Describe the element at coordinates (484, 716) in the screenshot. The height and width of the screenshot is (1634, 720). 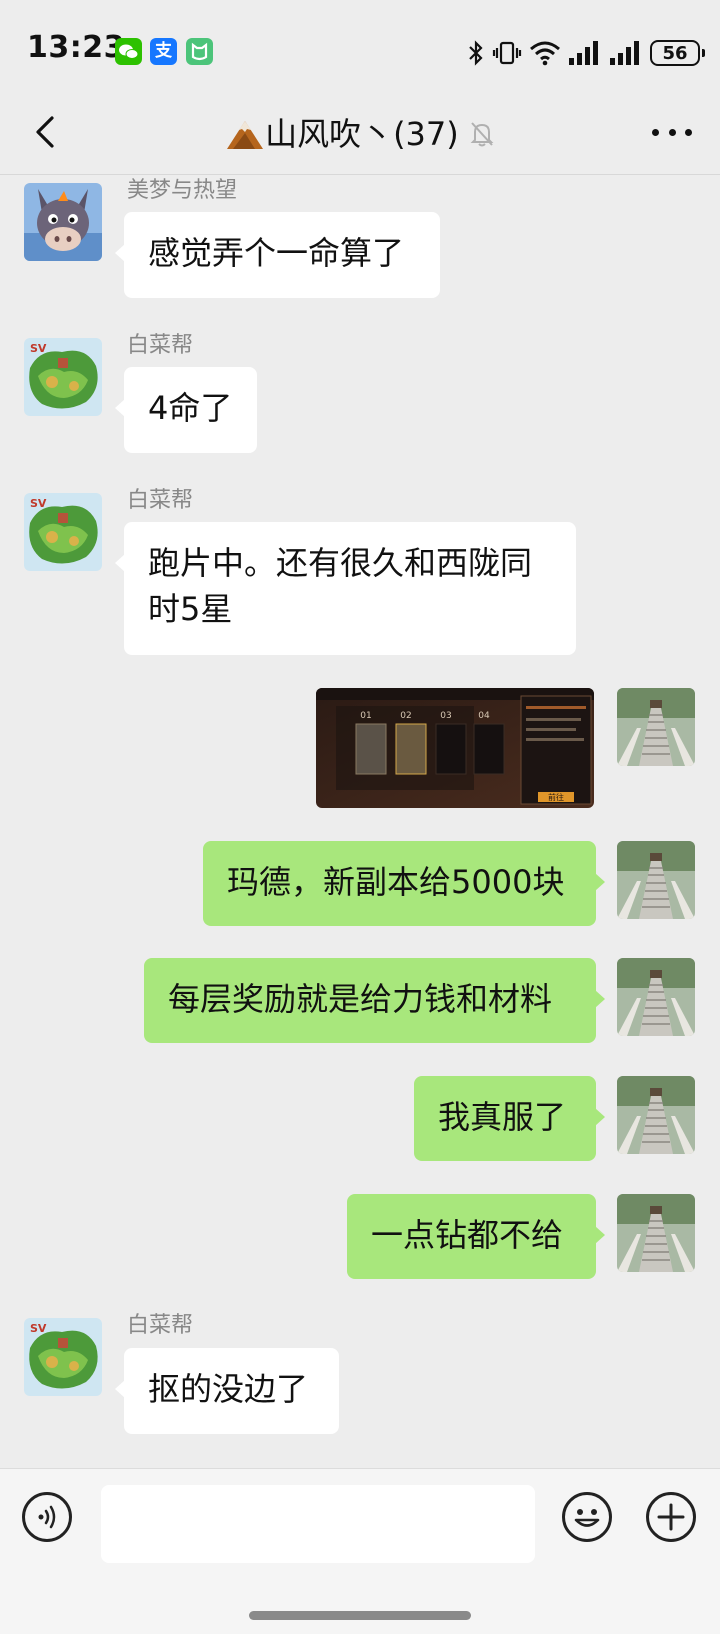
I see `tab-04: 04` at that location.